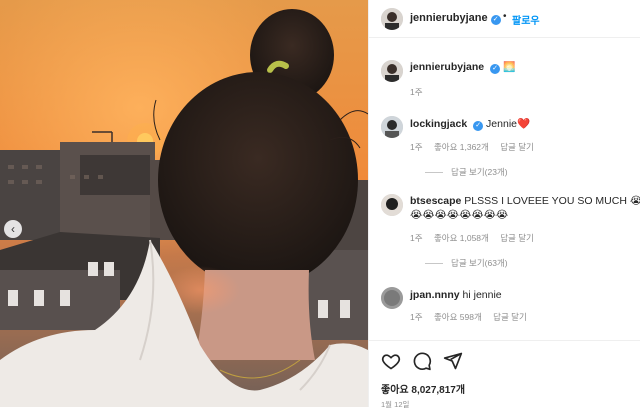 This screenshot has width=640, height=410. I want to click on caption-username: jennierubyjane, so click(447, 67).